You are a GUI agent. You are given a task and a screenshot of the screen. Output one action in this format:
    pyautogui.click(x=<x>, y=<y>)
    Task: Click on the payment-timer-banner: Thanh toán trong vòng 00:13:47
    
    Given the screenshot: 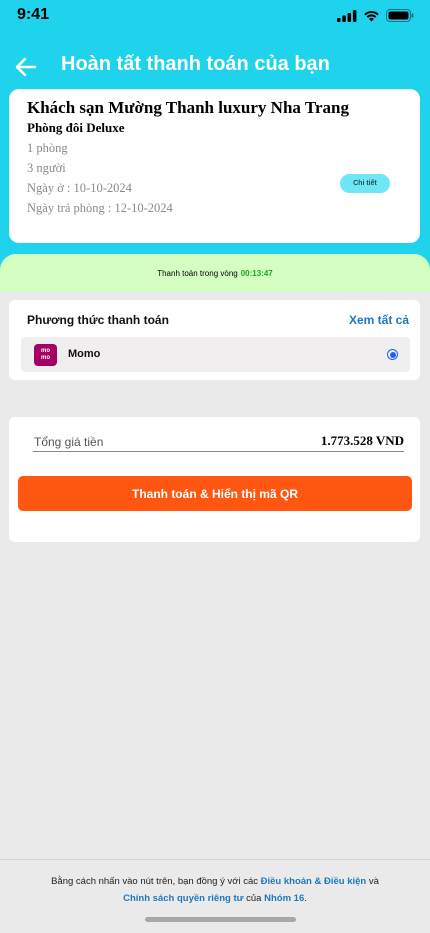 What is the action you would take?
    pyautogui.click(x=215, y=273)
    